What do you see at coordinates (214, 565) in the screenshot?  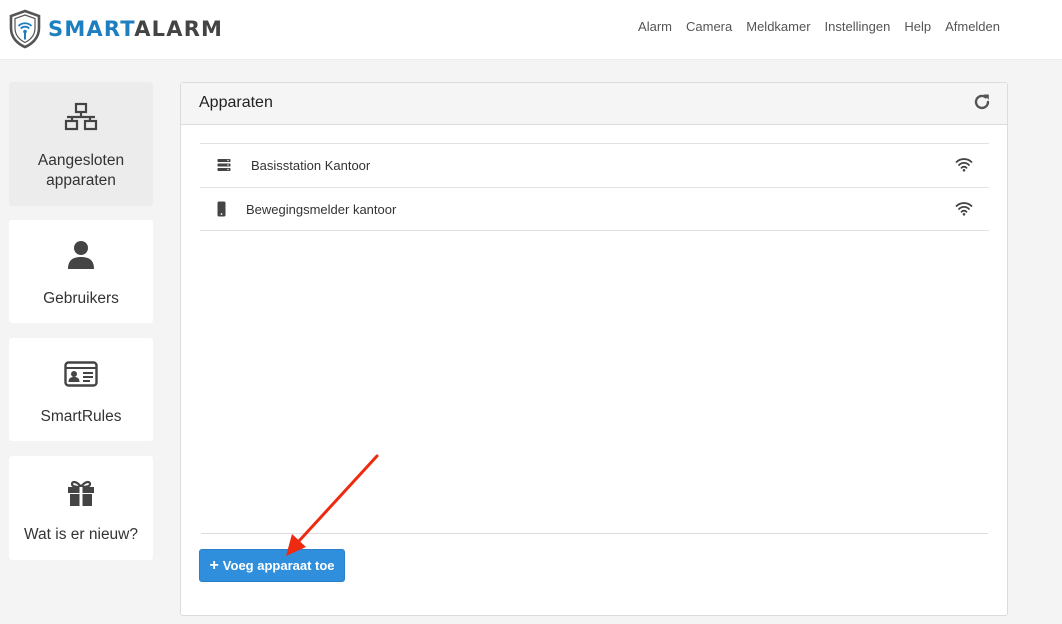 I see `plus-icon: +` at bounding box center [214, 565].